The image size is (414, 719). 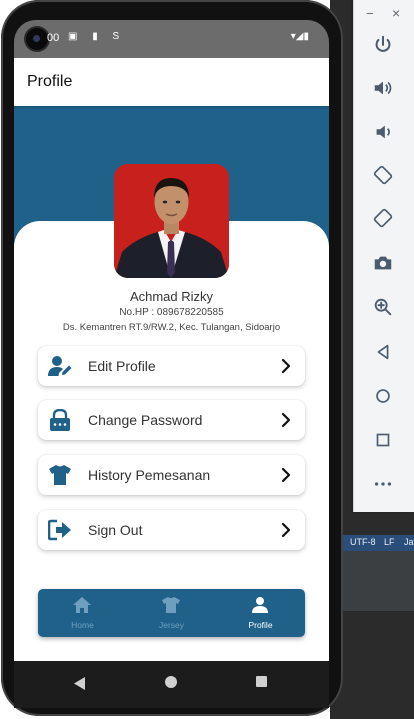 What do you see at coordinates (37, 39) in the screenshot?
I see `front-camera` at bounding box center [37, 39].